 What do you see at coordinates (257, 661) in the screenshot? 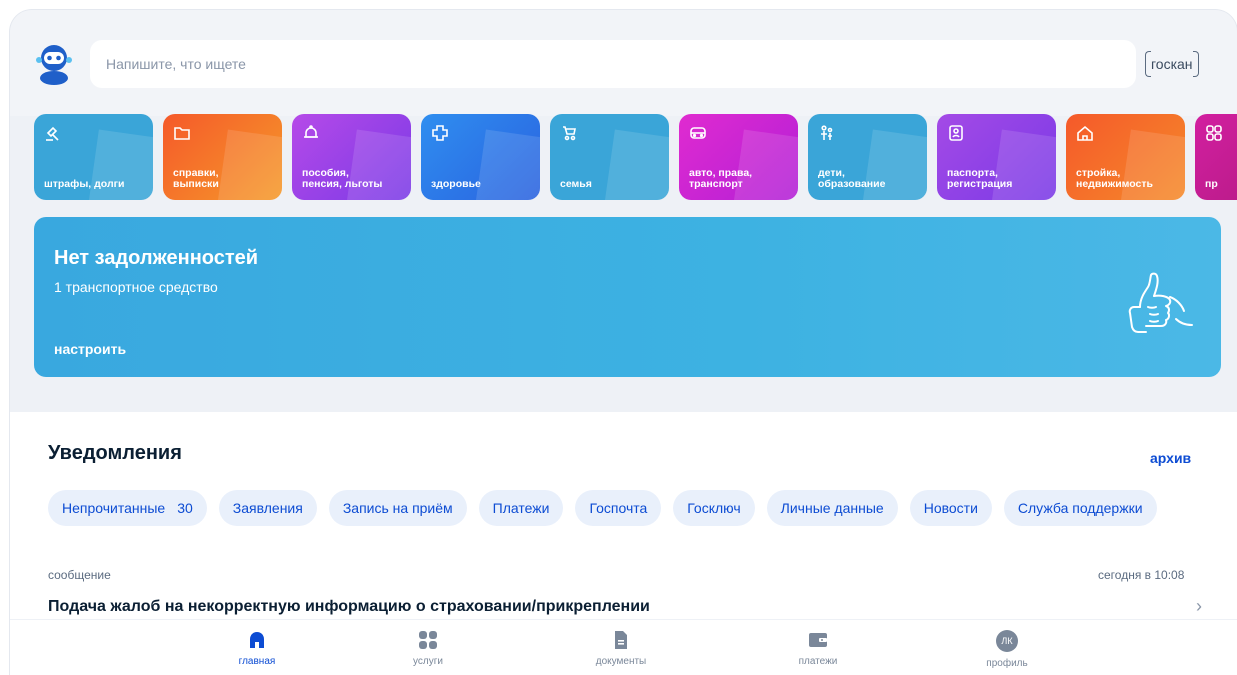
I see `nav-label: главная` at bounding box center [257, 661].